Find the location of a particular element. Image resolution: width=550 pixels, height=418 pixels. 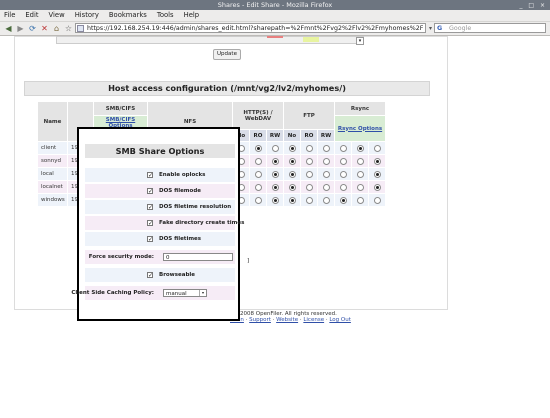

top-strip-highlight is located at coordinates (311, 39).